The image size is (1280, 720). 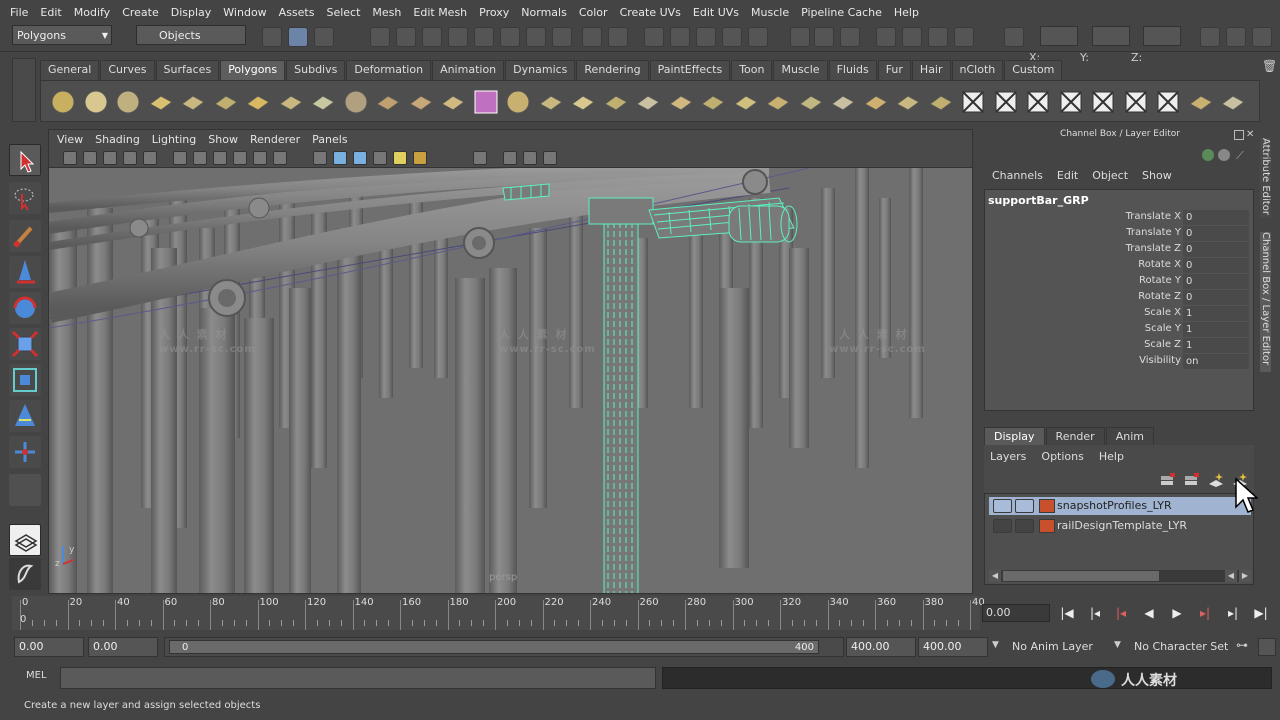 I want to click on shelf-collapse-icon, so click(x=811, y=102).